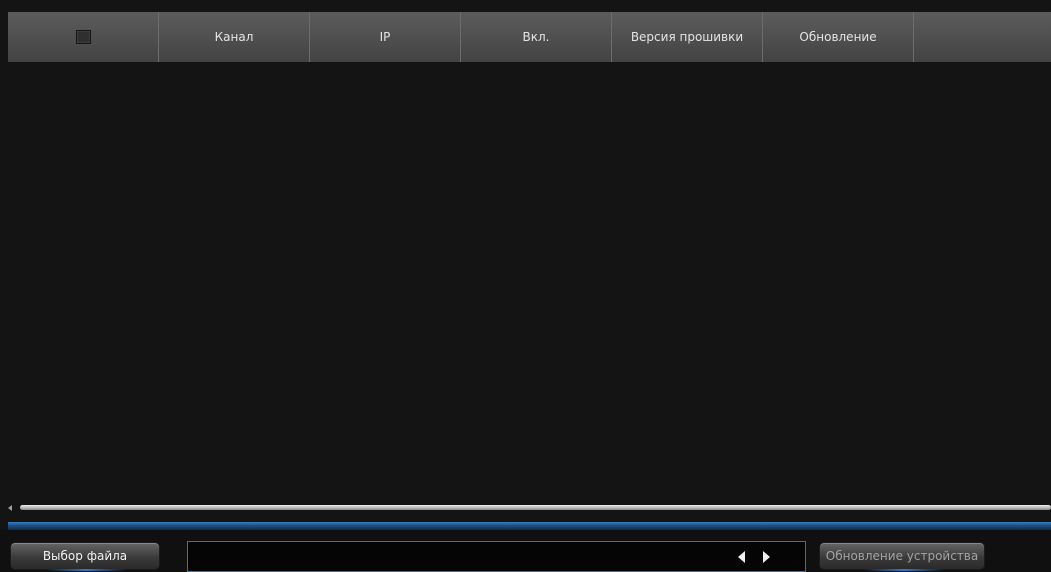 The height and width of the screenshot is (572, 1051). Describe the element at coordinates (982, 37) in the screenshot. I see `column-header-blank` at that location.